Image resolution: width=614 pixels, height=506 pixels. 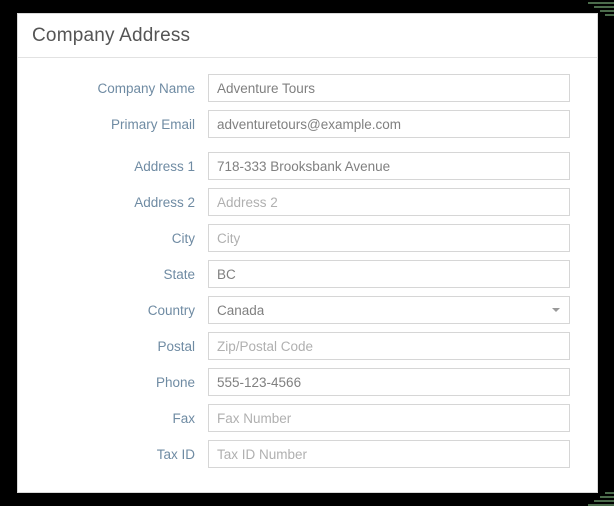 I want to click on label-fax: Fax, so click(x=183, y=418).